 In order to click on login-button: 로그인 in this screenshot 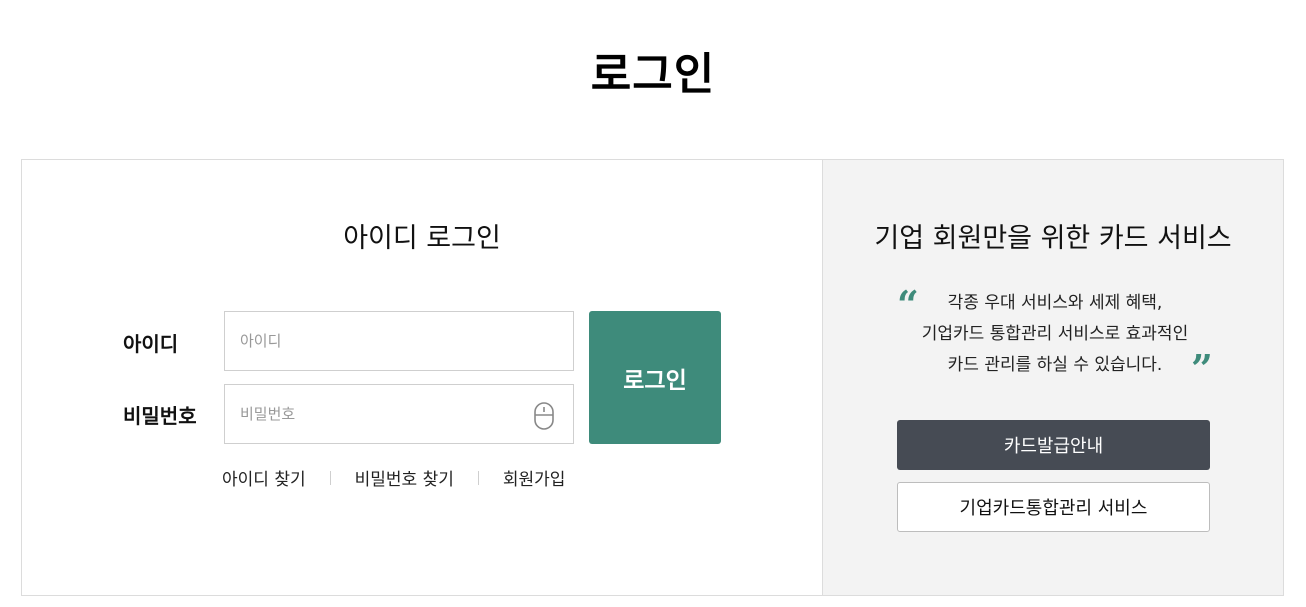, I will do `click(655, 377)`.